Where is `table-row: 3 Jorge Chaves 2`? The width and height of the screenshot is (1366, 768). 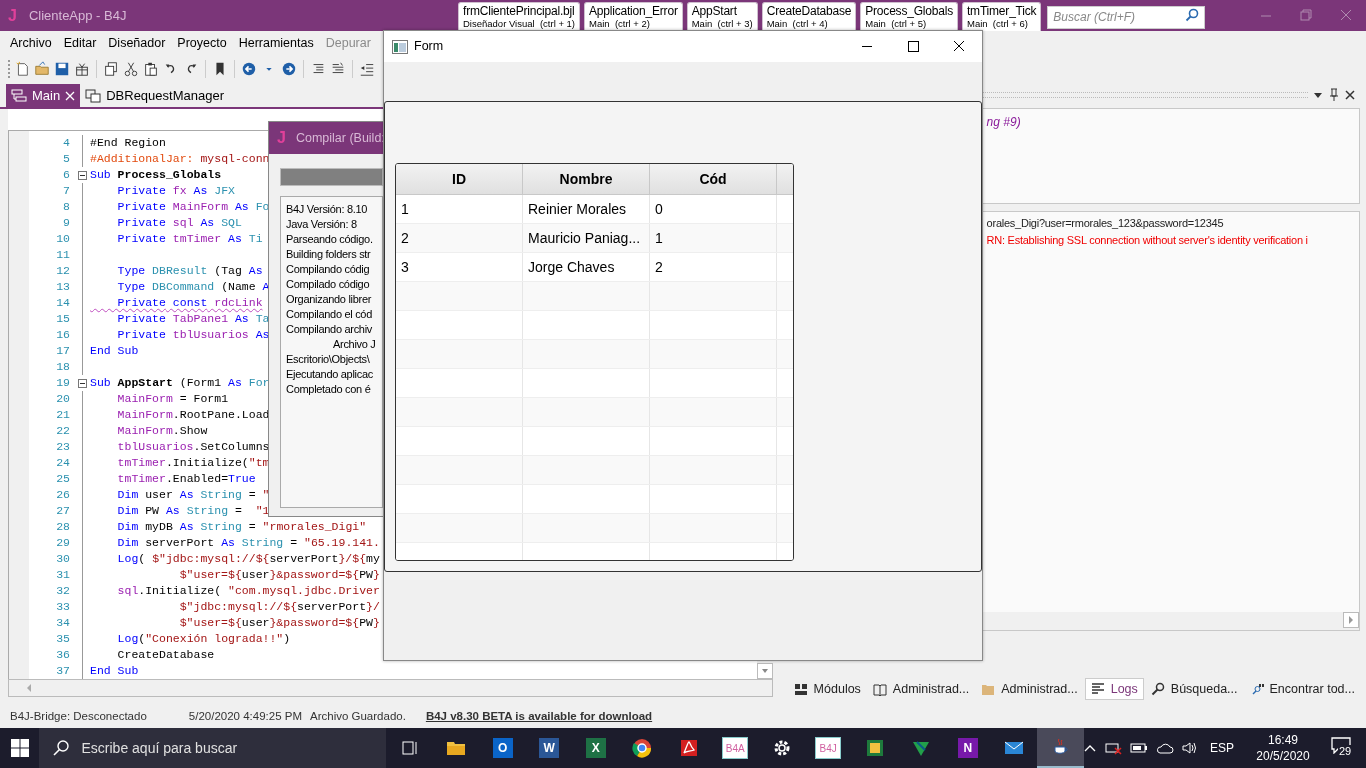 table-row: 3 Jorge Chaves 2 is located at coordinates (594, 267).